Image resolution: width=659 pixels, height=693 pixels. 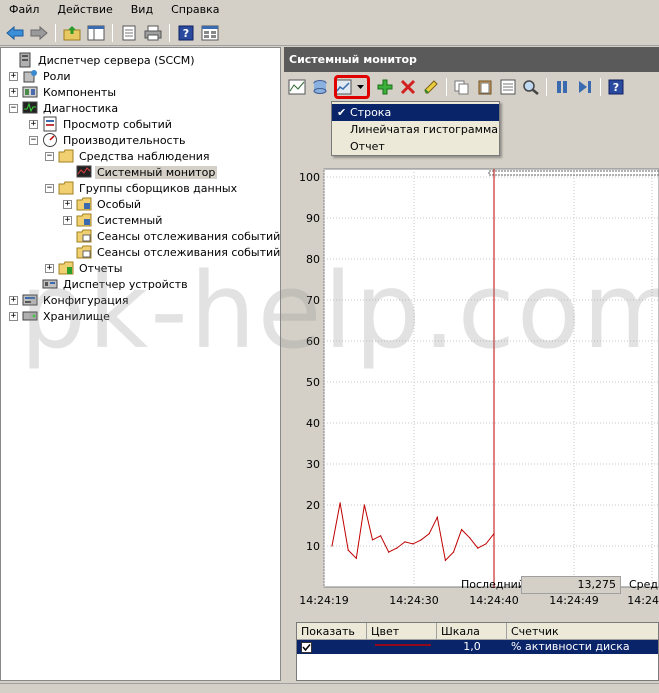 What do you see at coordinates (158, 188) in the screenshot?
I see `tree-item-label: Группы сборщиков данных` at bounding box center [158, 188].